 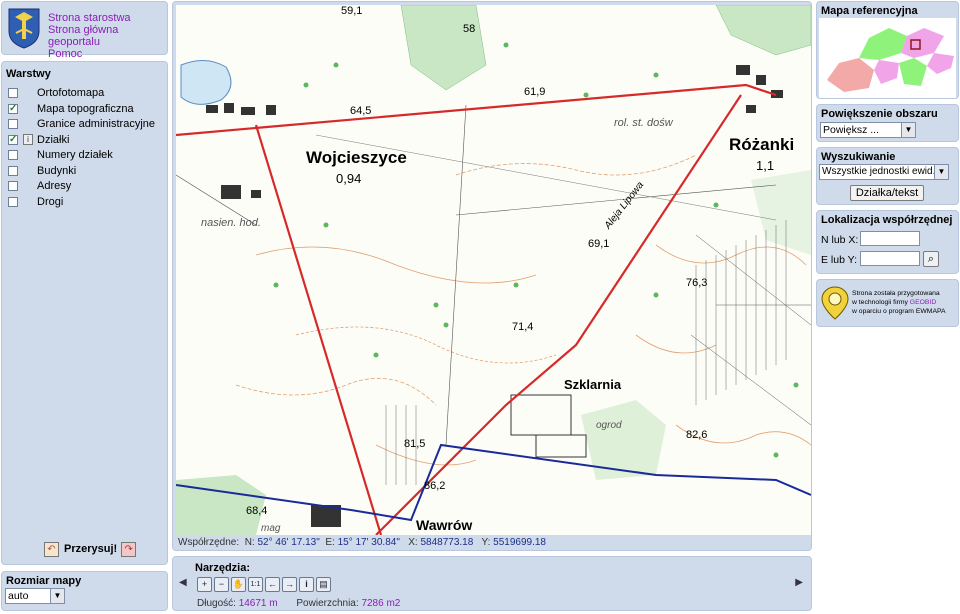 What do you see at coordinates (204, 584) in the screenshot?
I see `zoom-in-icon: +` at bounding box center [204, 584].